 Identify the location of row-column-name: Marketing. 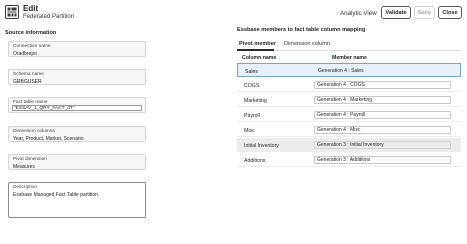
(255, 100).